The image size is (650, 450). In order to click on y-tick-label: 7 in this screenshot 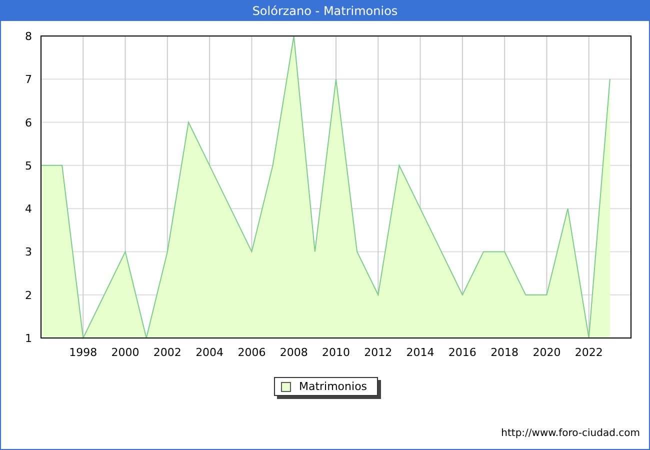, I will do `click(28, 79)`.